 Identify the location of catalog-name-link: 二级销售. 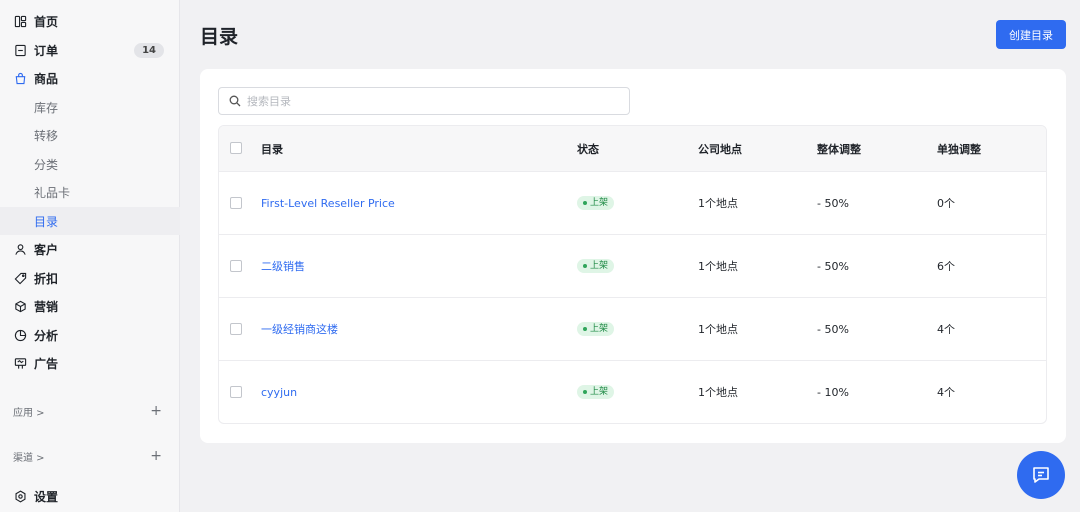
(283, 266).